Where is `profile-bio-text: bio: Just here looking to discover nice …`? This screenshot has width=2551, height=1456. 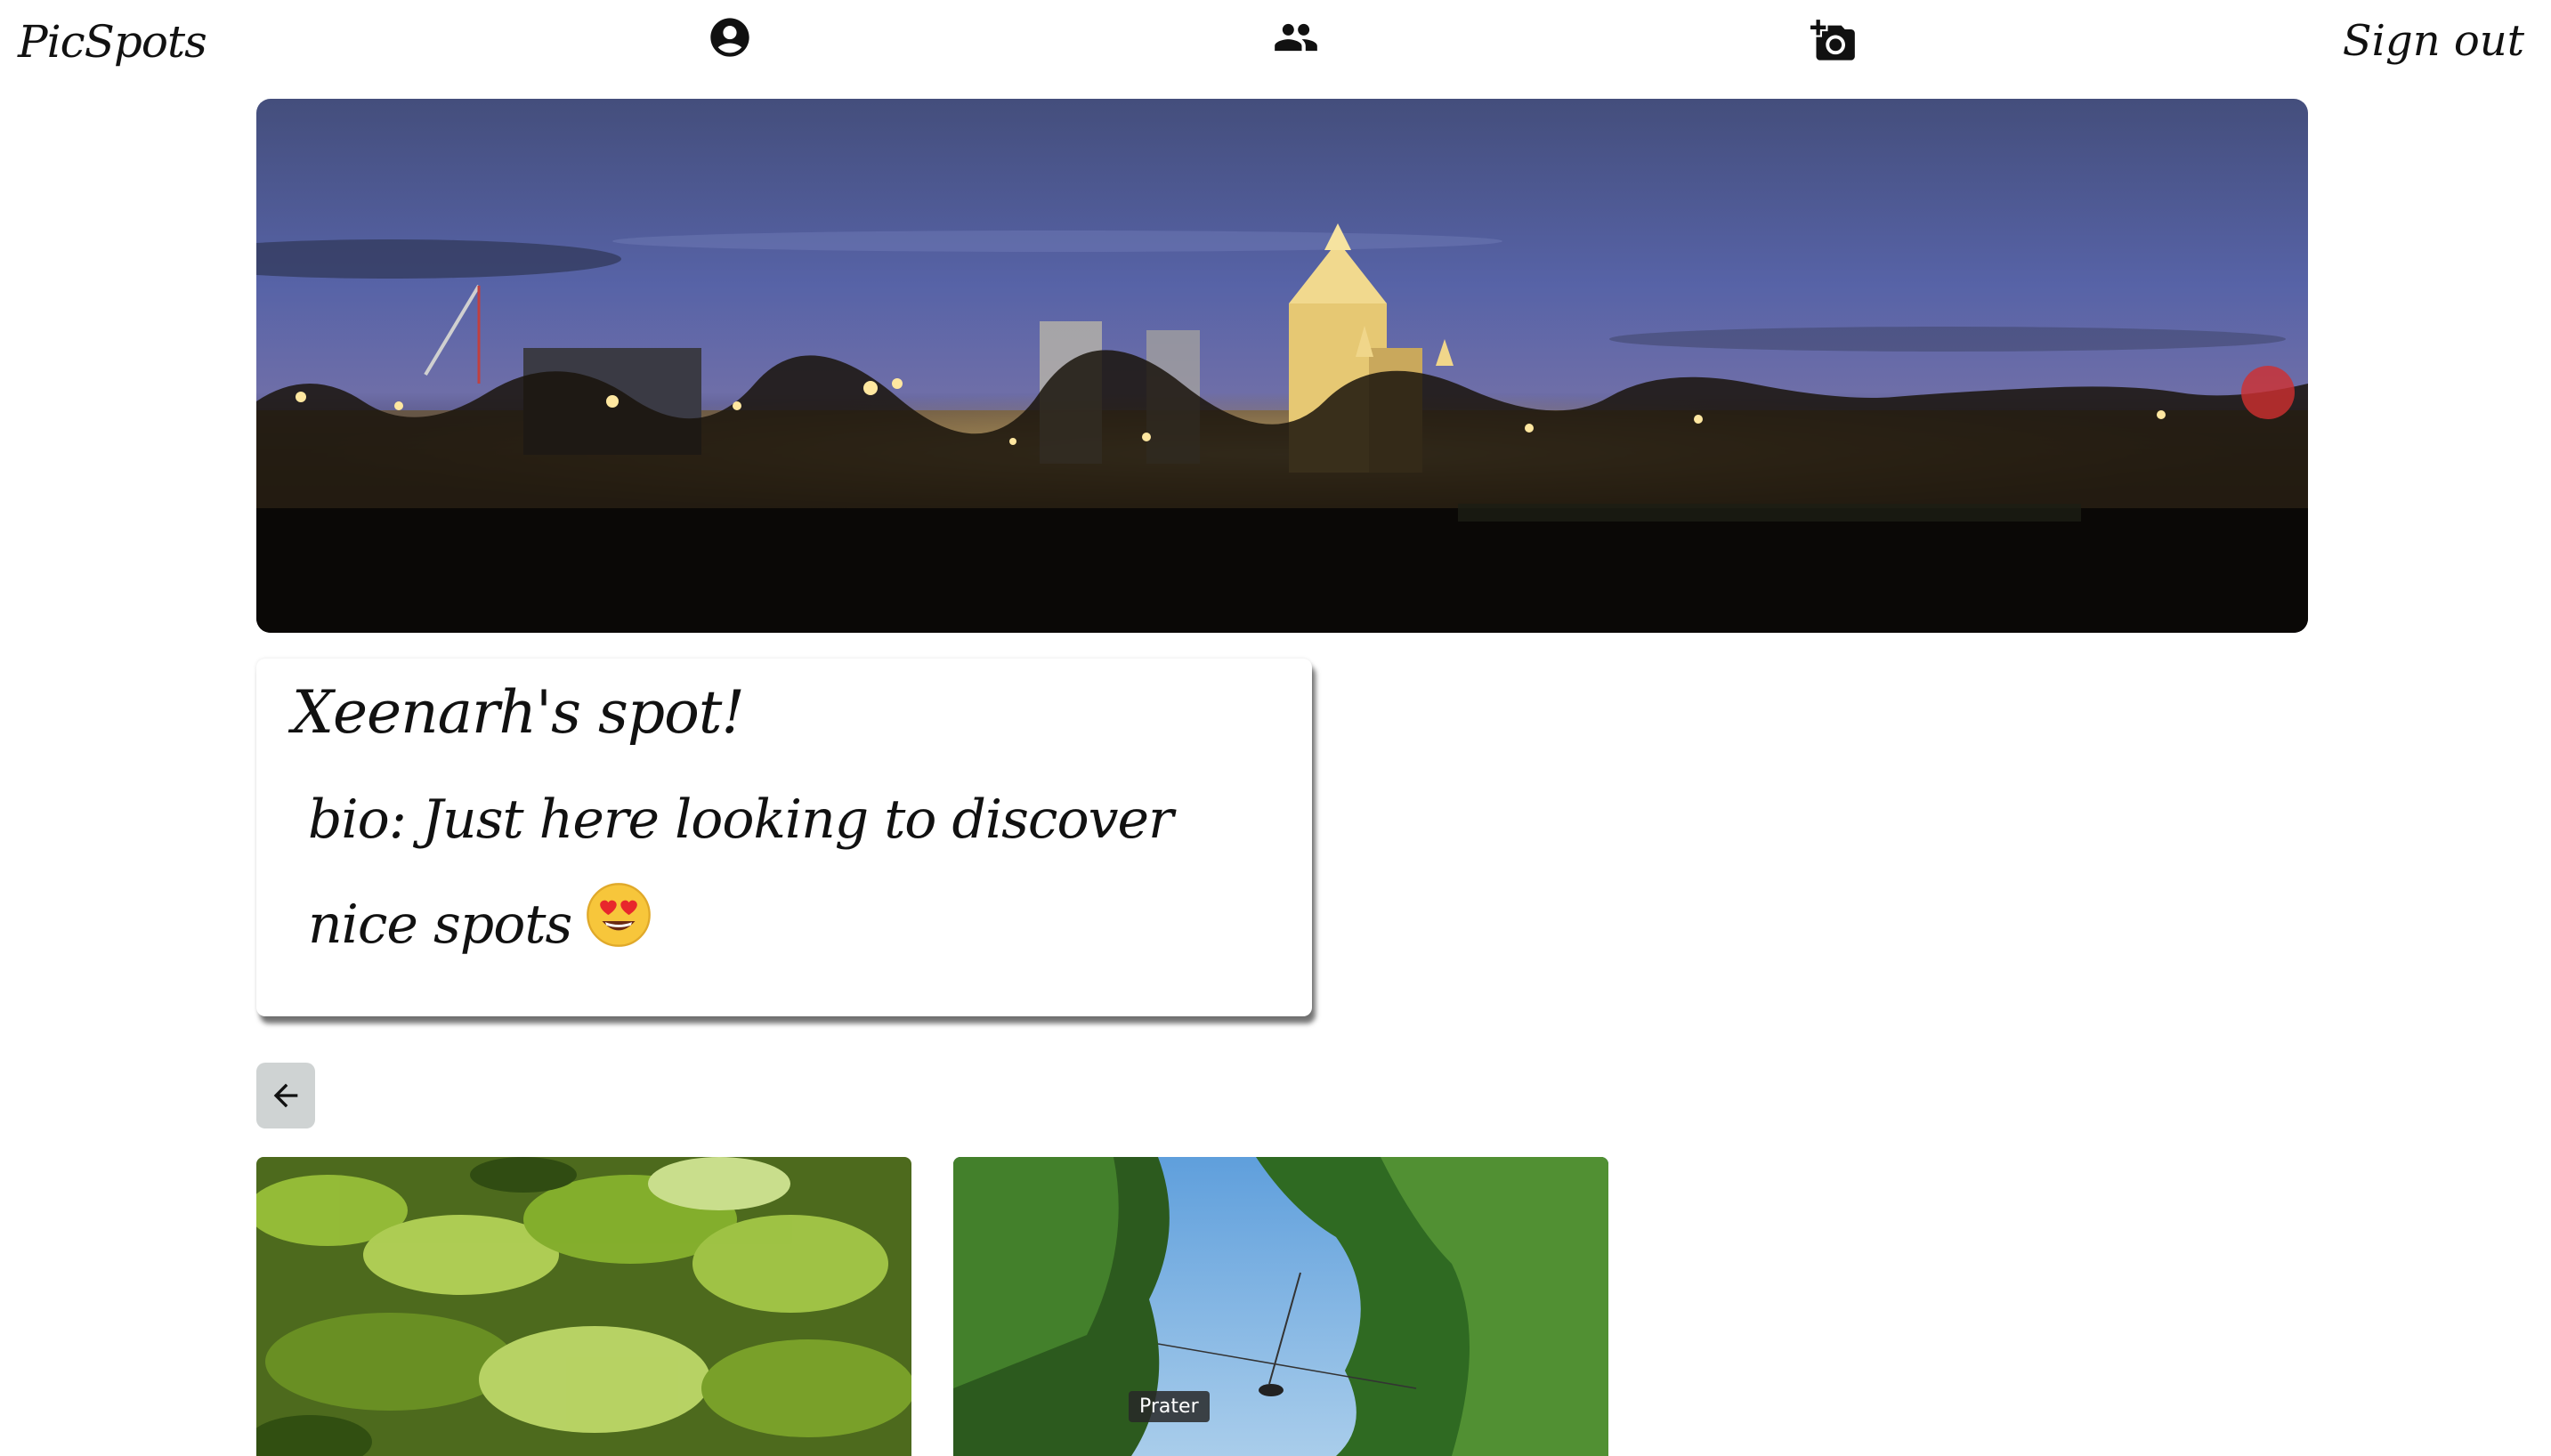
profile-bio-text: bio: Just here looking to discover nice … is located at coordinates (741, 872).